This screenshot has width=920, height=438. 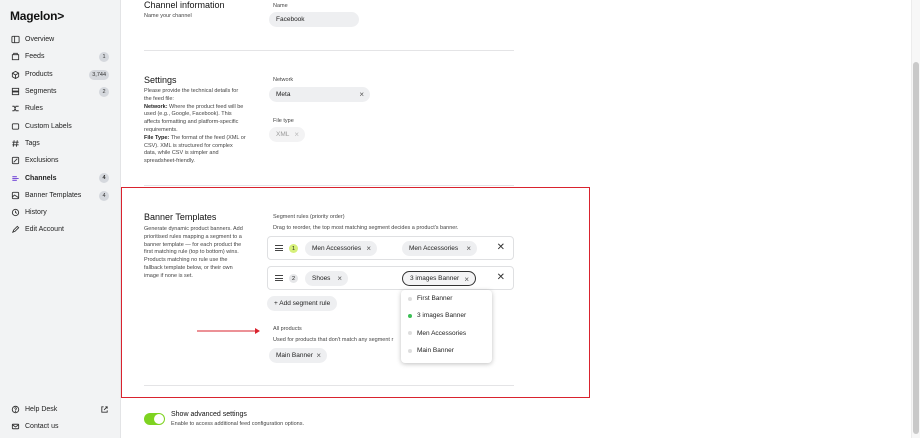 What do you see at coordinates (159, 419) in the screenshot?
I see `toggle-knob` at bounding box center [159, 419].